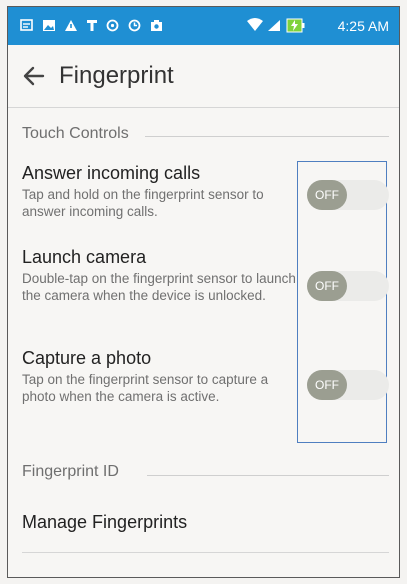 The image size is (407, 584). I want to click on page-title: Fingerprint, so click(116, 75).